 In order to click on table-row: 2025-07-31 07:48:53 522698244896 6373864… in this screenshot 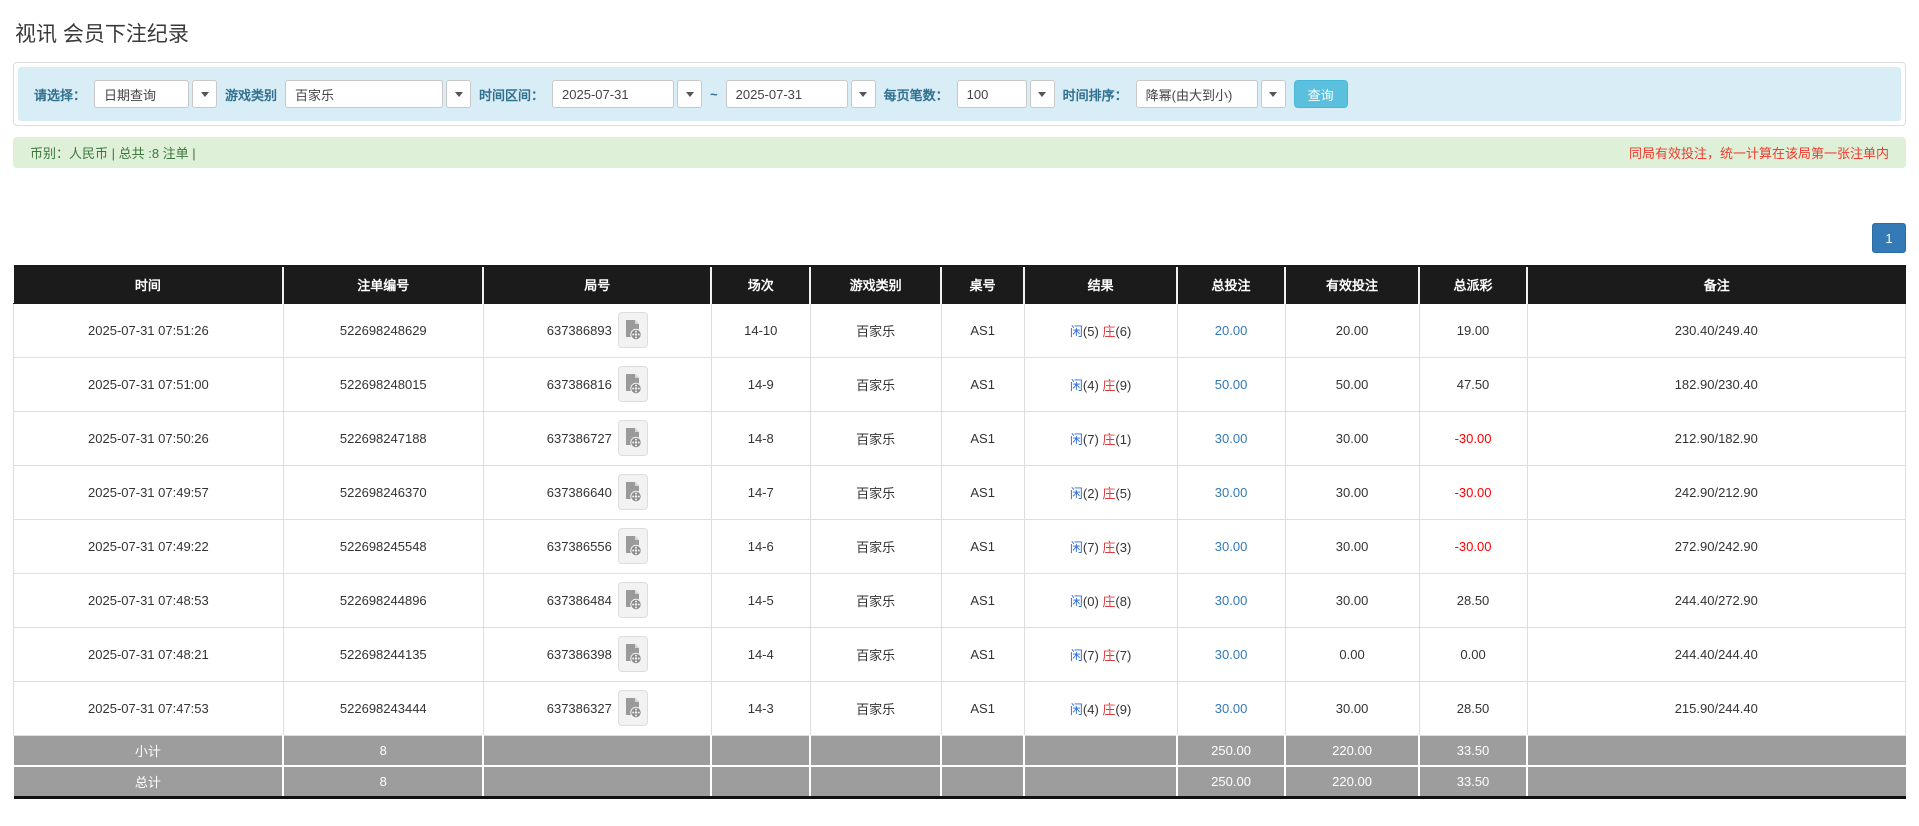, I will do `click(960, 600)`.